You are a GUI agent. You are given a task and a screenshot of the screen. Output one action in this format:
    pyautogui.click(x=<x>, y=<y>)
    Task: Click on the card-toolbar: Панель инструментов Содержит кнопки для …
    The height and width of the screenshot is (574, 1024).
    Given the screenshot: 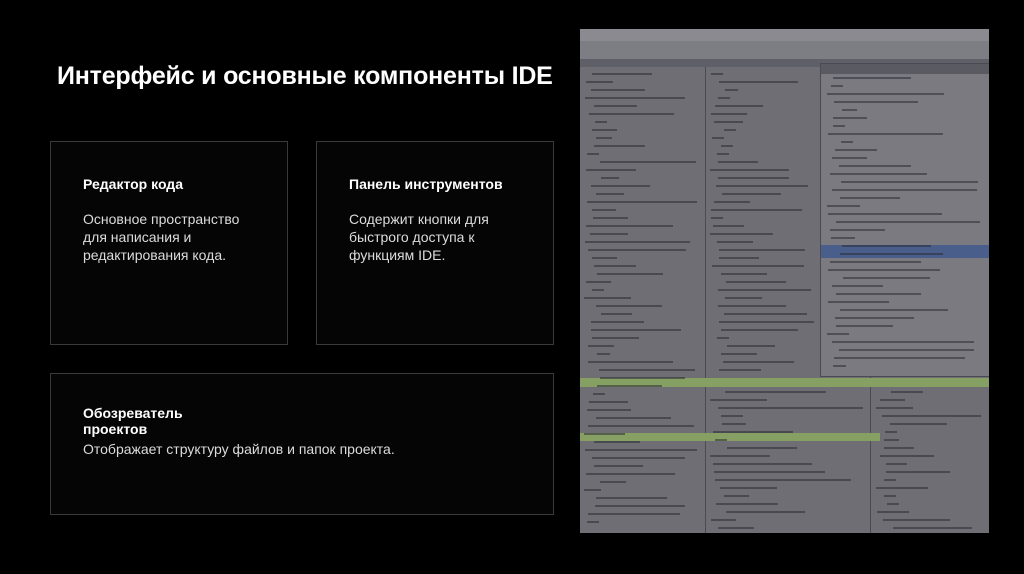 What is the action you would take?
    pyautogui.click(x=435, y=243)
    